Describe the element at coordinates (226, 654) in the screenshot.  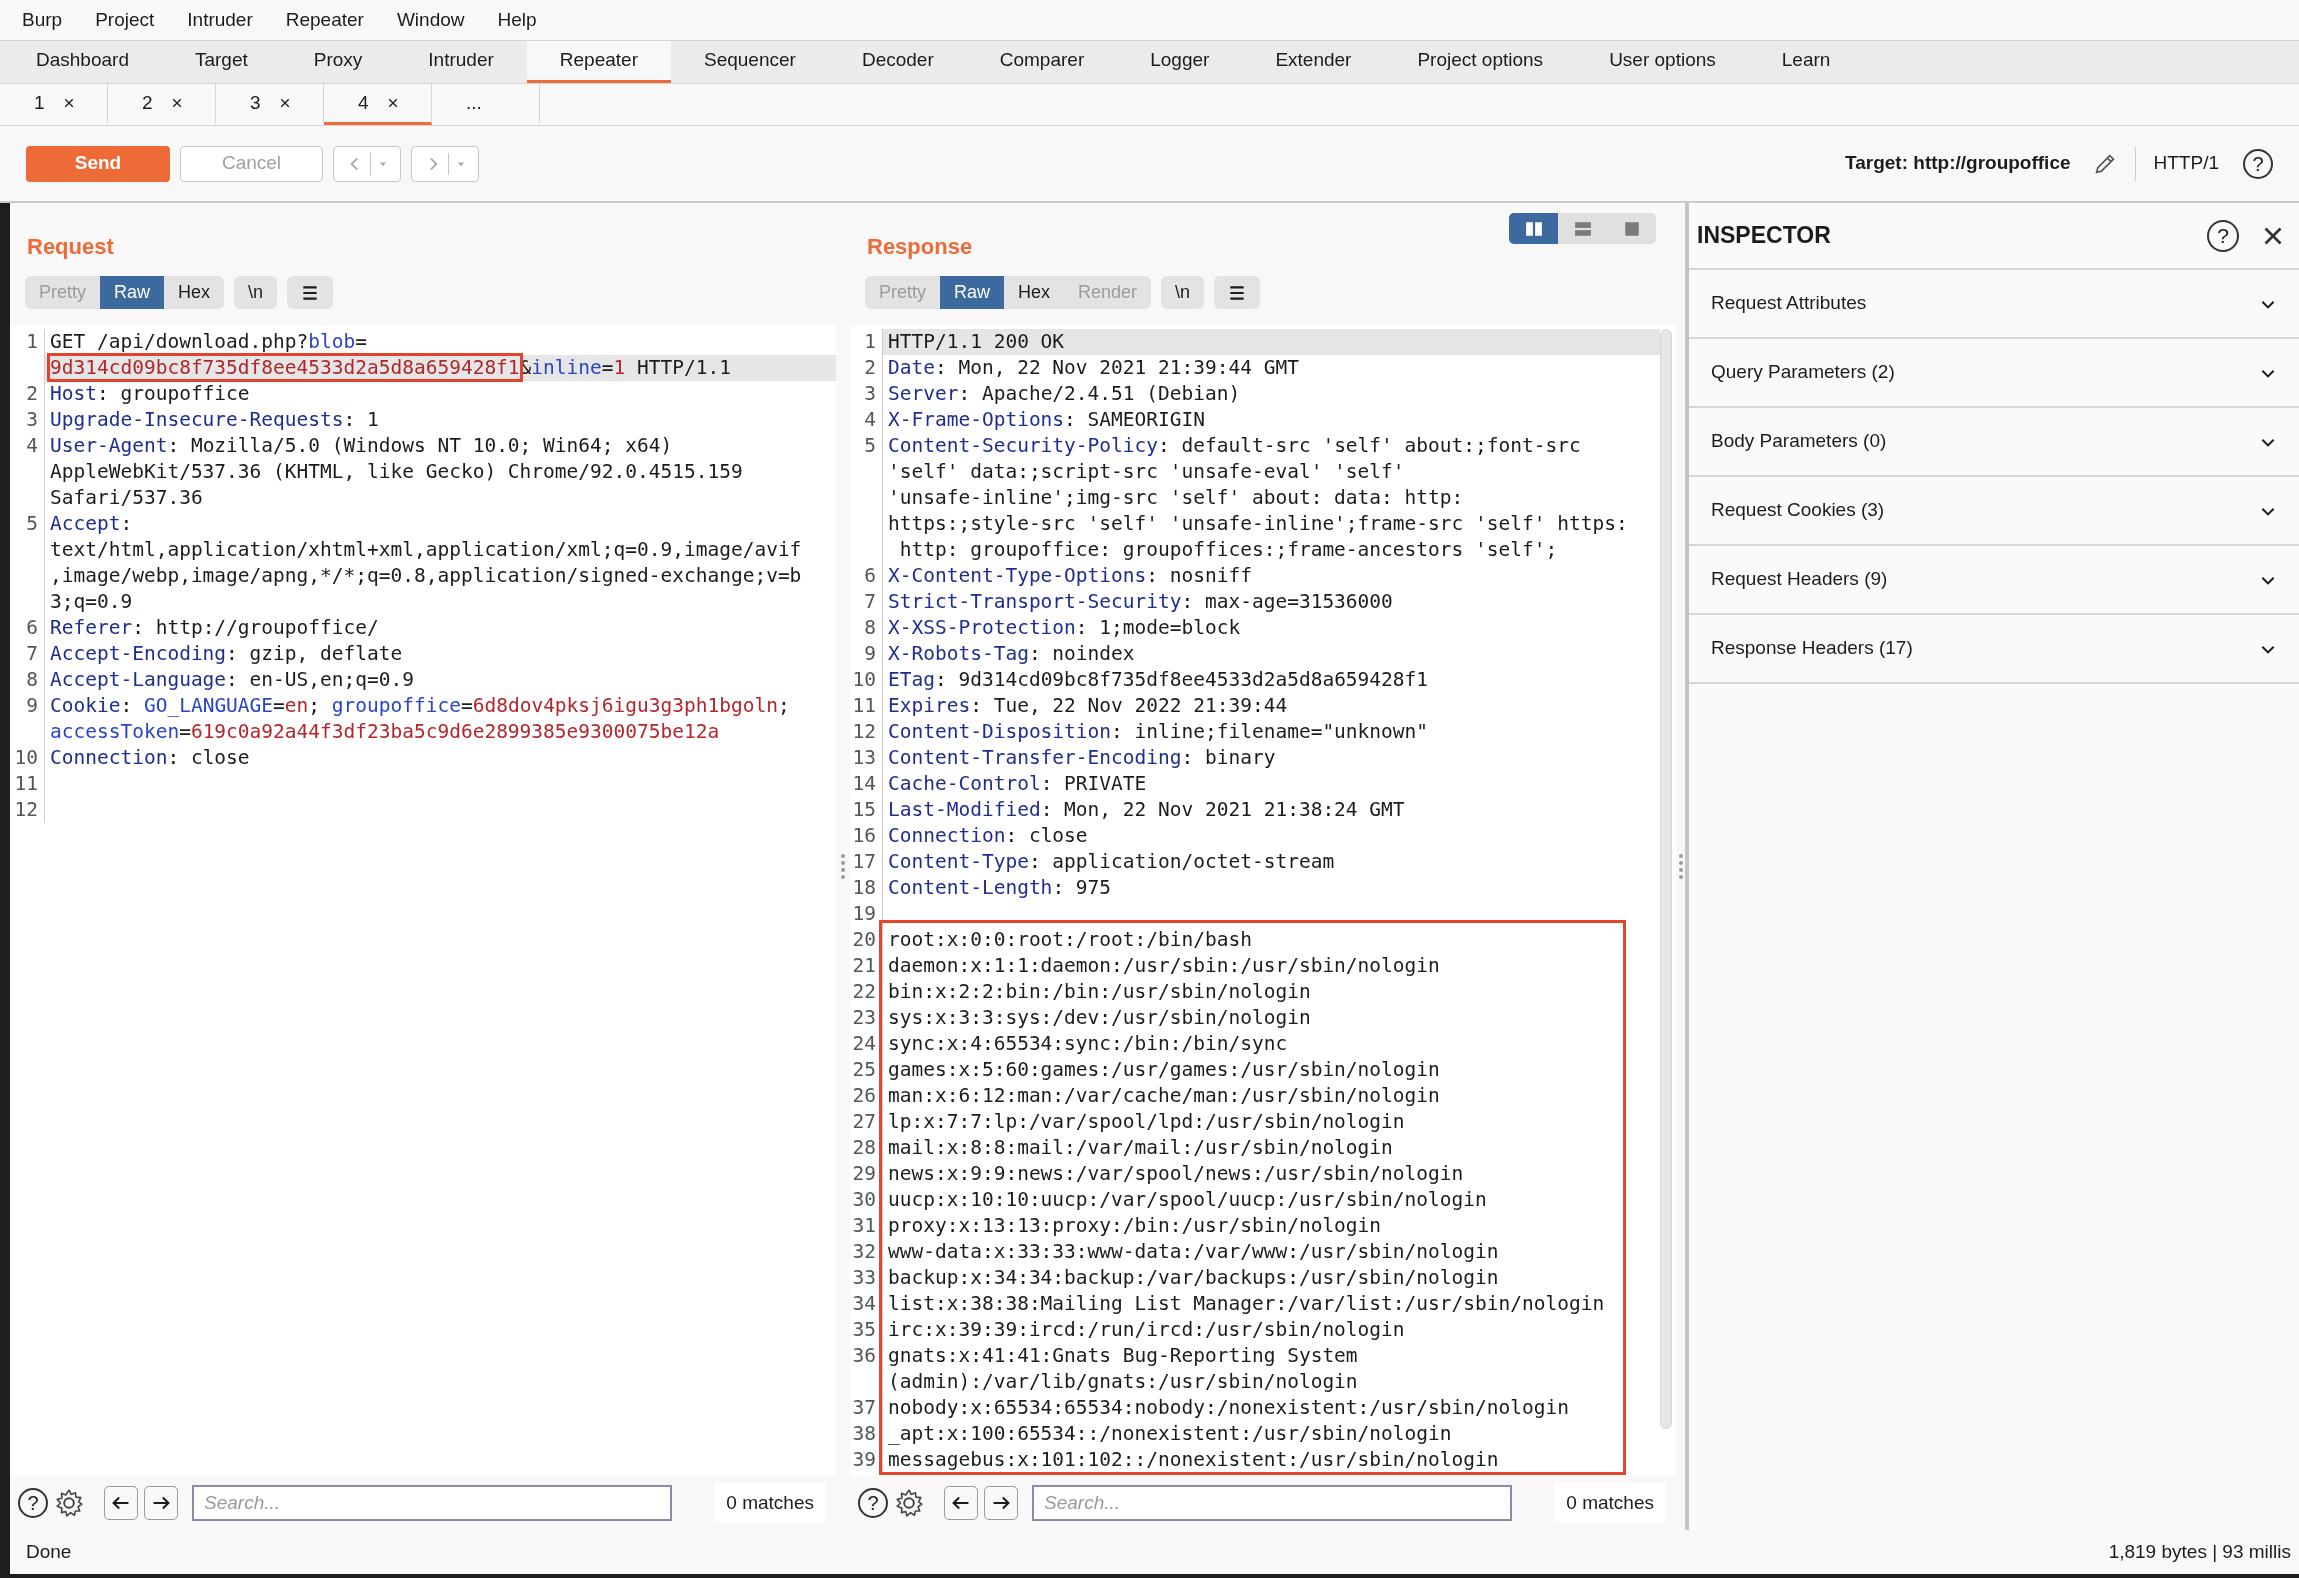
I see `code-line: Accept-Encoding: gzip, deflate` at that location.